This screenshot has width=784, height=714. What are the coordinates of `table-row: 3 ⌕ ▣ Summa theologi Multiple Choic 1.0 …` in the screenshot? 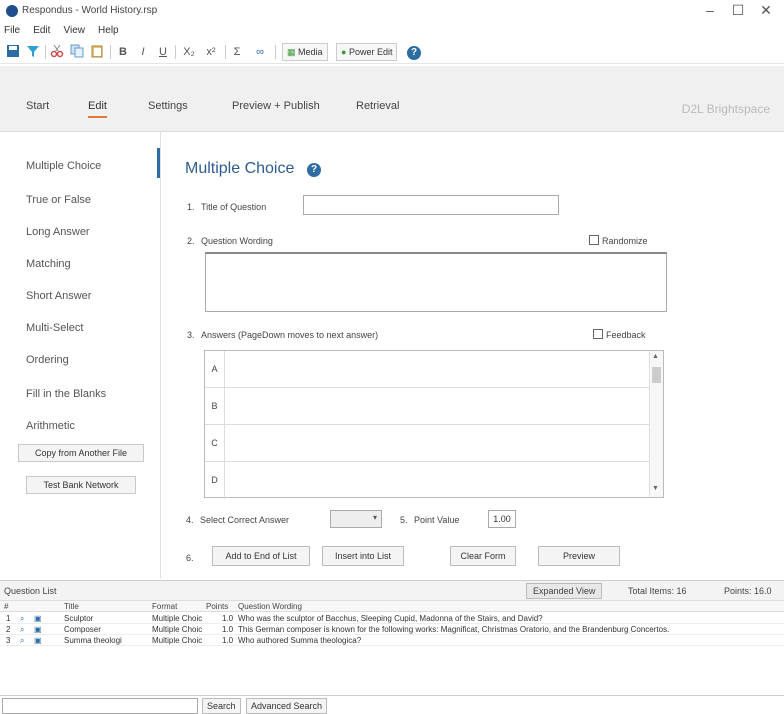 It's located at (392, 640).